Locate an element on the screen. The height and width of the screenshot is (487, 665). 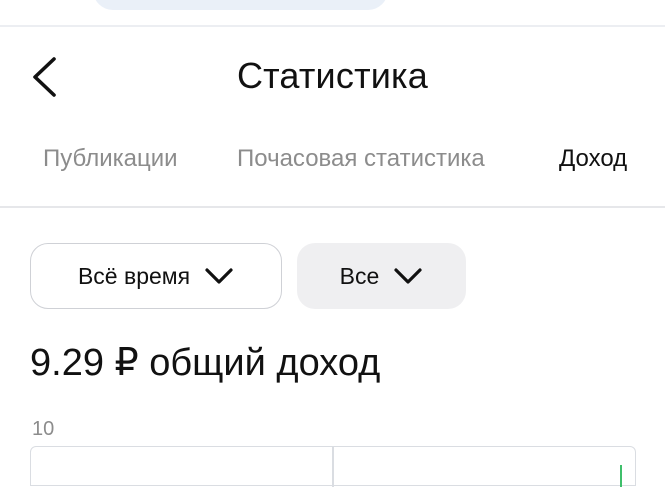
tab-income: Доход is located at coordinates (593, 159).